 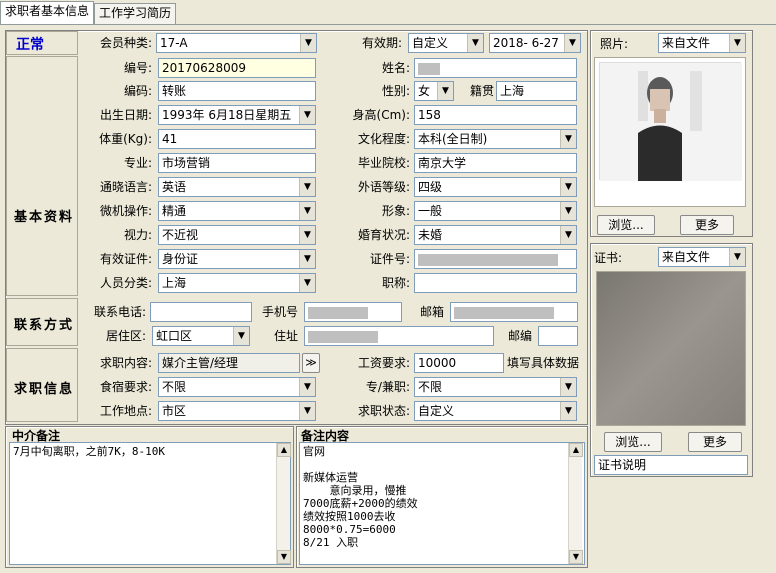 I want to click on board-select: 不限 ▼, so click(x=237, y=387).